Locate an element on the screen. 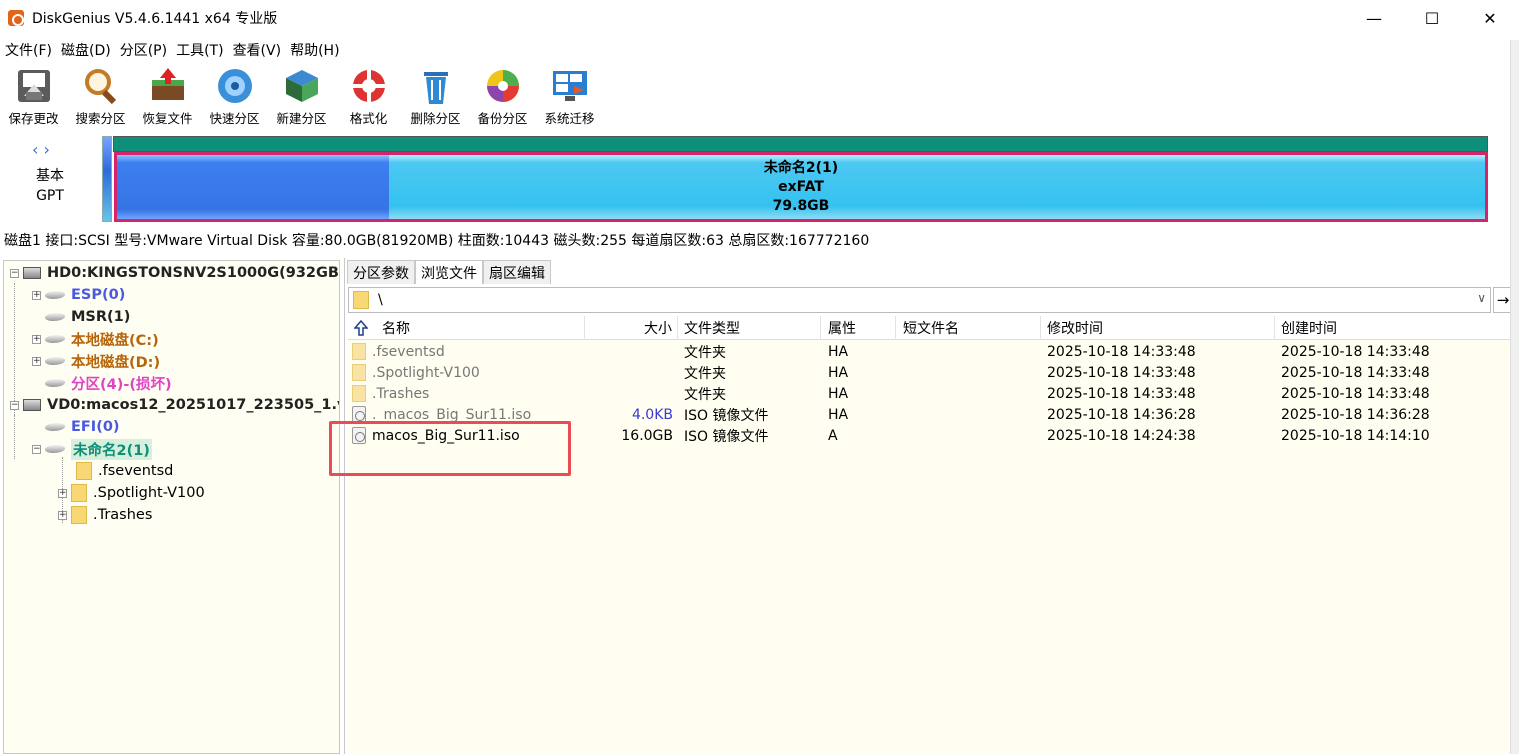  window-controls: — ☐ ✕ is located at coordinates (1432, 18).